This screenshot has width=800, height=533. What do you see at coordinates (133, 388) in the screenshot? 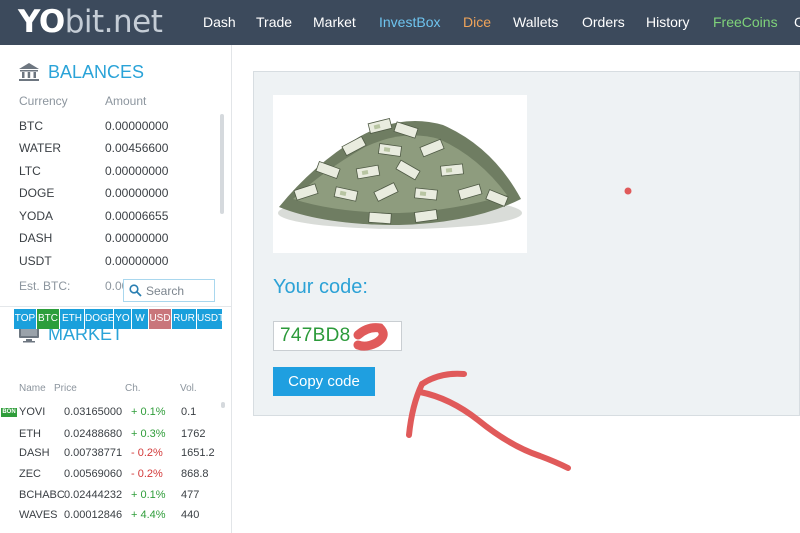
I see `market-col-change: Ch.` at bounding box center [133, 388].